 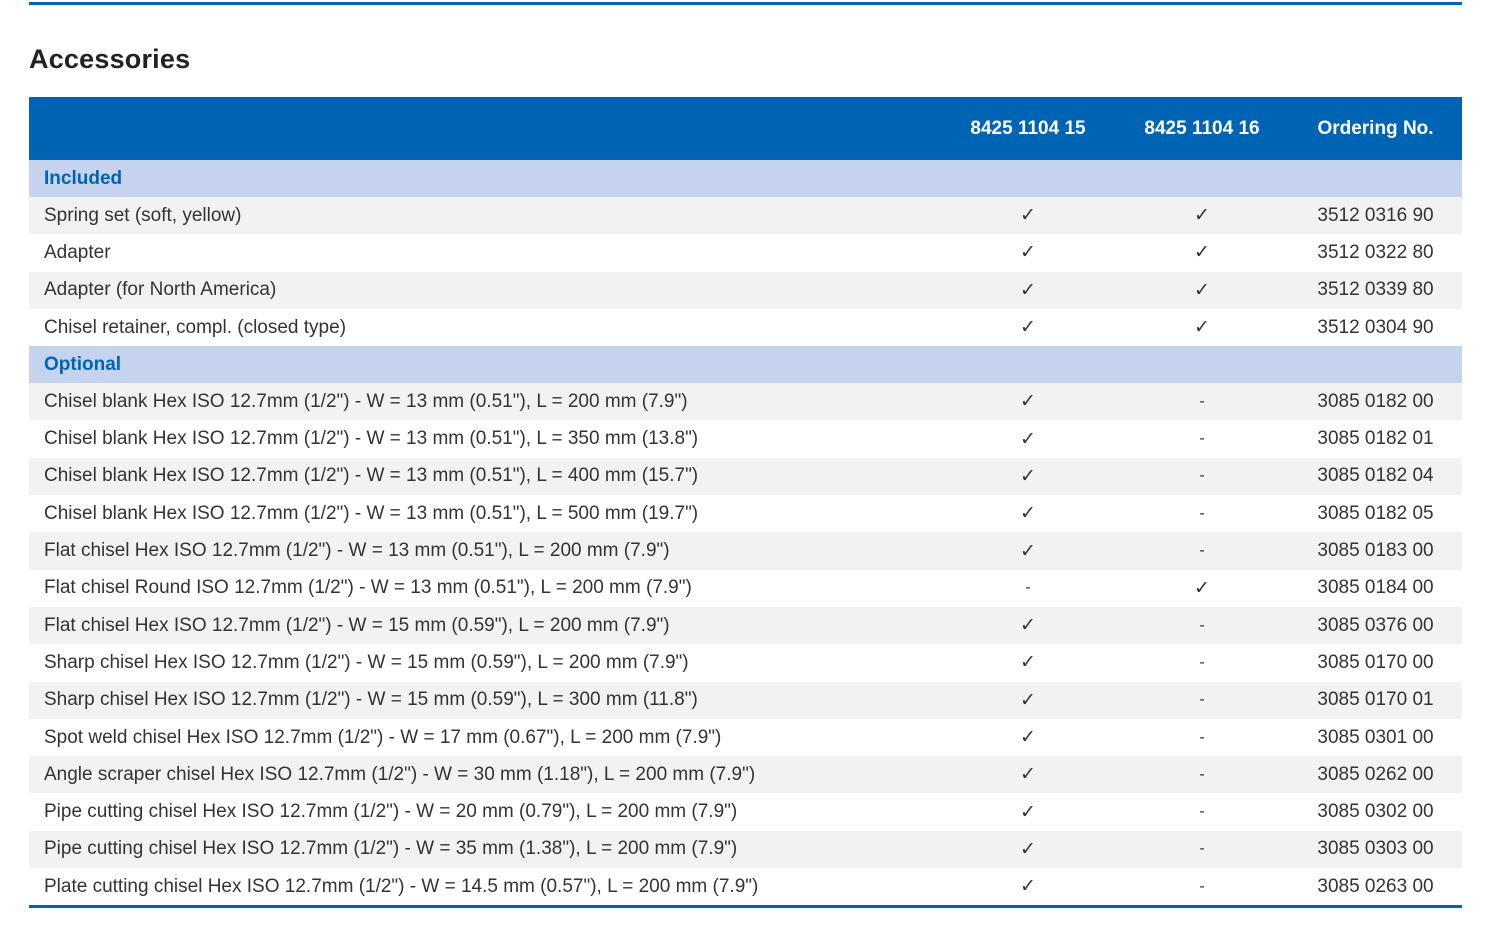 What do you see at coordinates (1375, 700) in the screenshot?
I see `ordering-number: 3085 0170 01` at bounding box center [1375, 700].